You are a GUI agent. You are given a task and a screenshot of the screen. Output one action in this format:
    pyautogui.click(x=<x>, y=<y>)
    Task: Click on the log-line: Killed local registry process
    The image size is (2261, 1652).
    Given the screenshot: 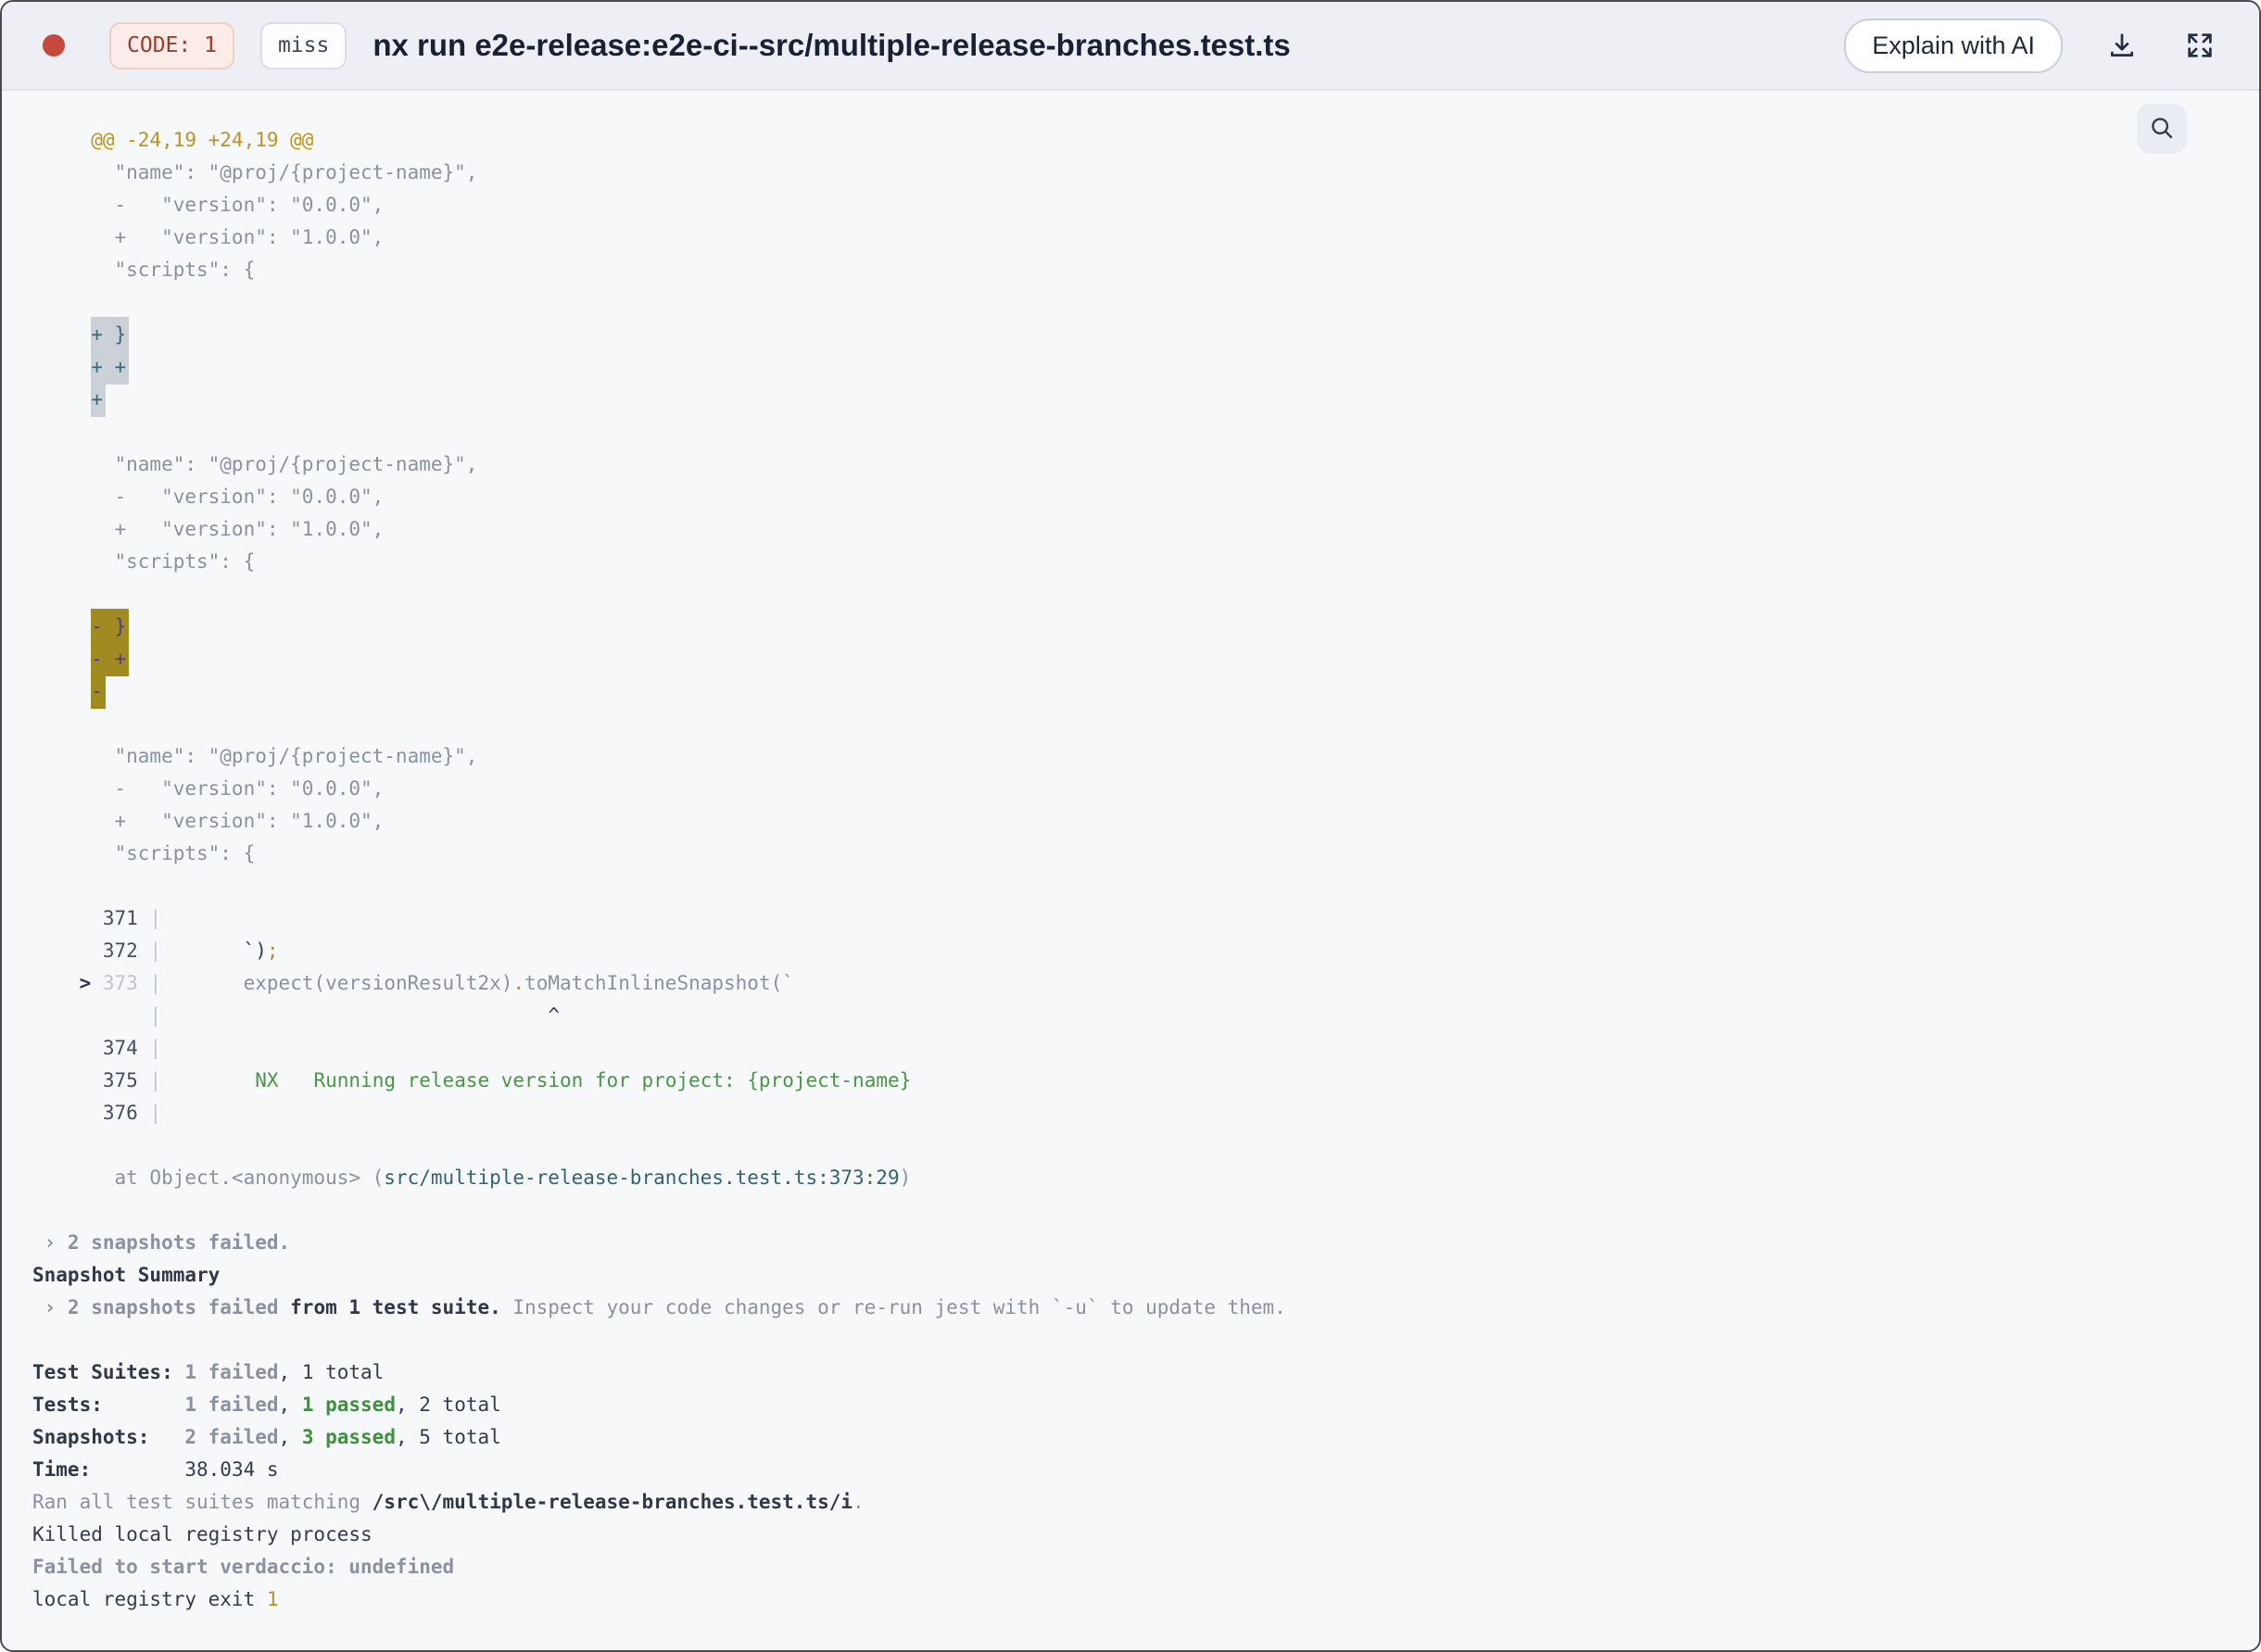 What is the action you would take?
    pyautogui.click(x=203, y=1534)
    